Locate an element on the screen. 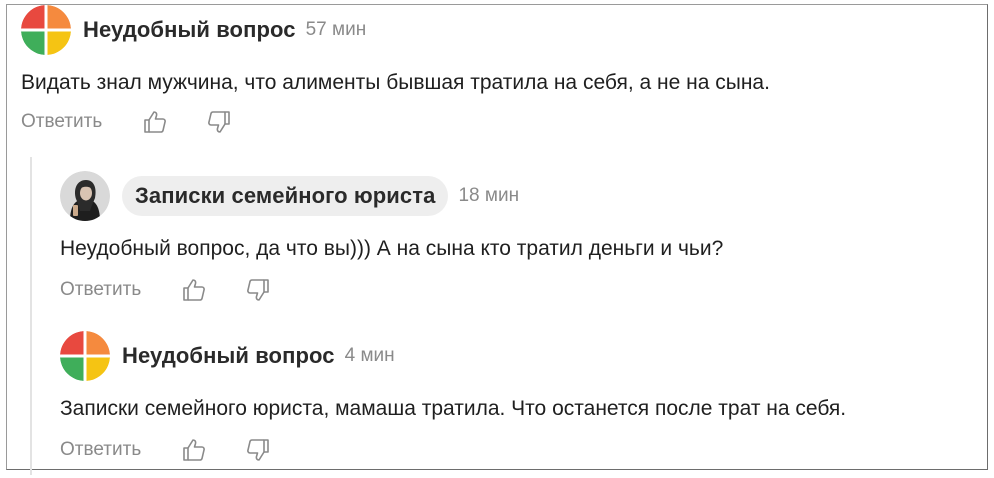  comment-time: 18 мин is located at coordinates (489, 195).